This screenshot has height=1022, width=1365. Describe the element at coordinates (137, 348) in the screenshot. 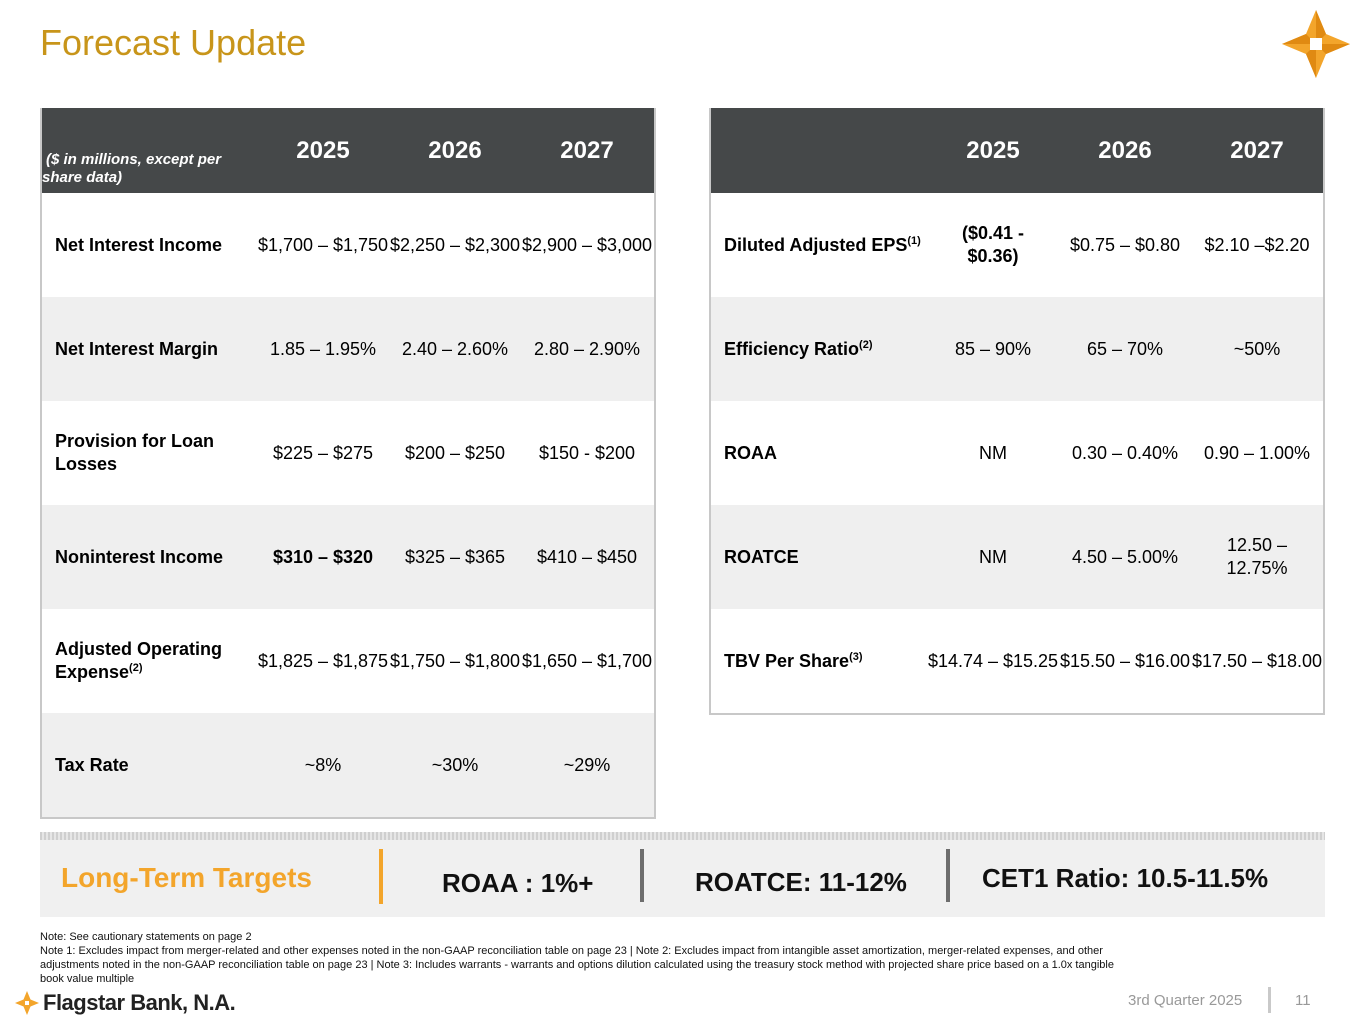

I see `row-label: Net Interest Margin` at that location.